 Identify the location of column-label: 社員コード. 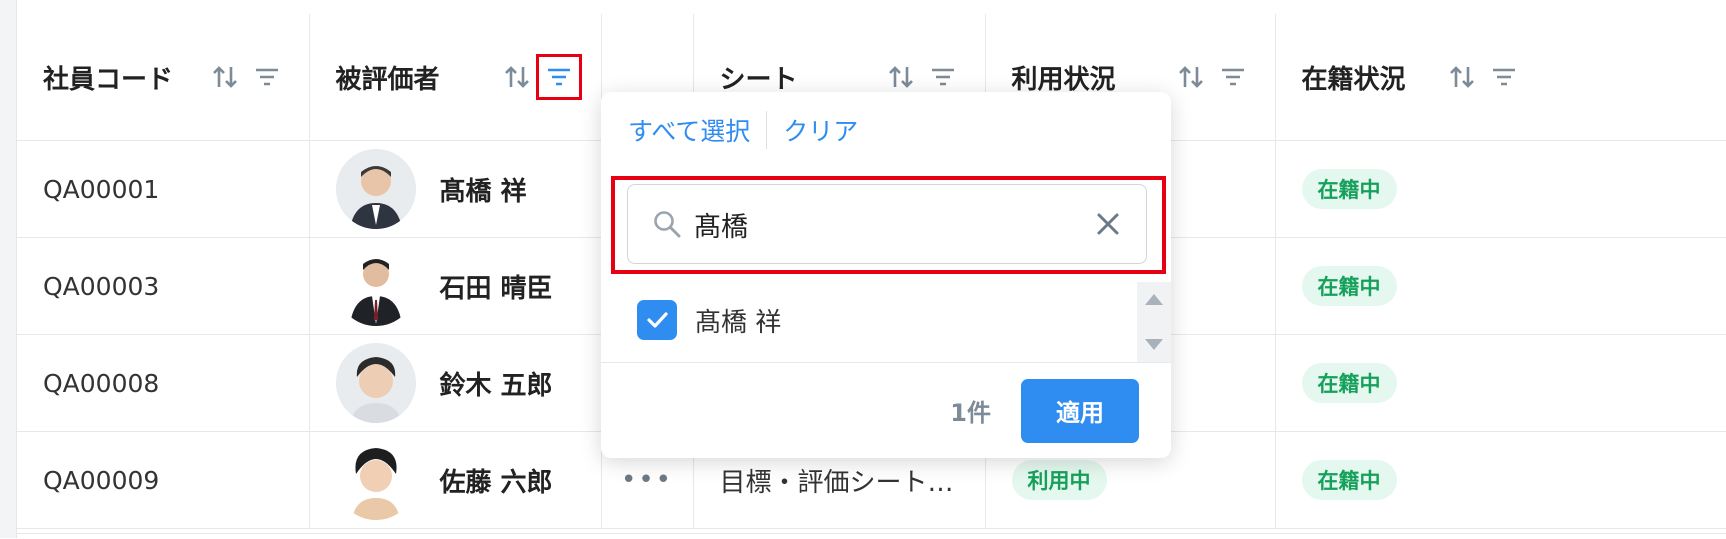
(108, 79).